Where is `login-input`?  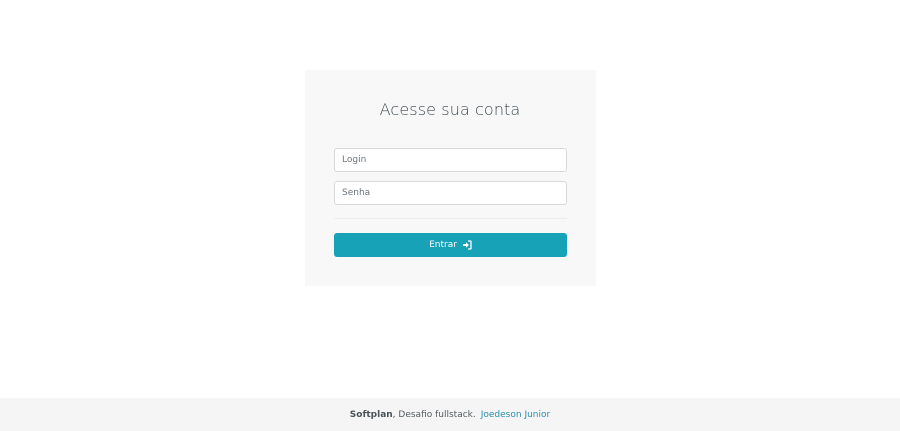
login-input is located at coordinates (450, 160).